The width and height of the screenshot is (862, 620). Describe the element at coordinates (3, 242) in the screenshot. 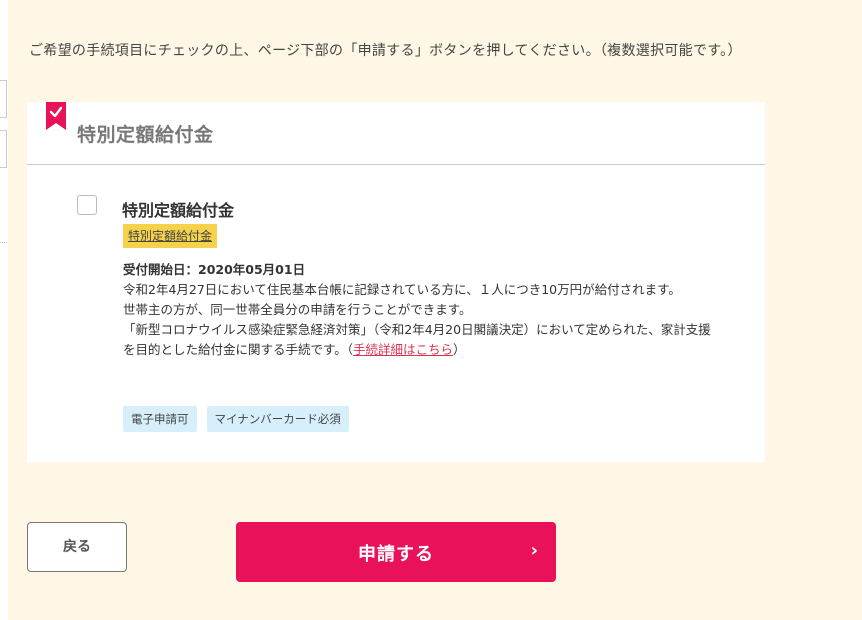

I see `left-edge-divider` at that location.